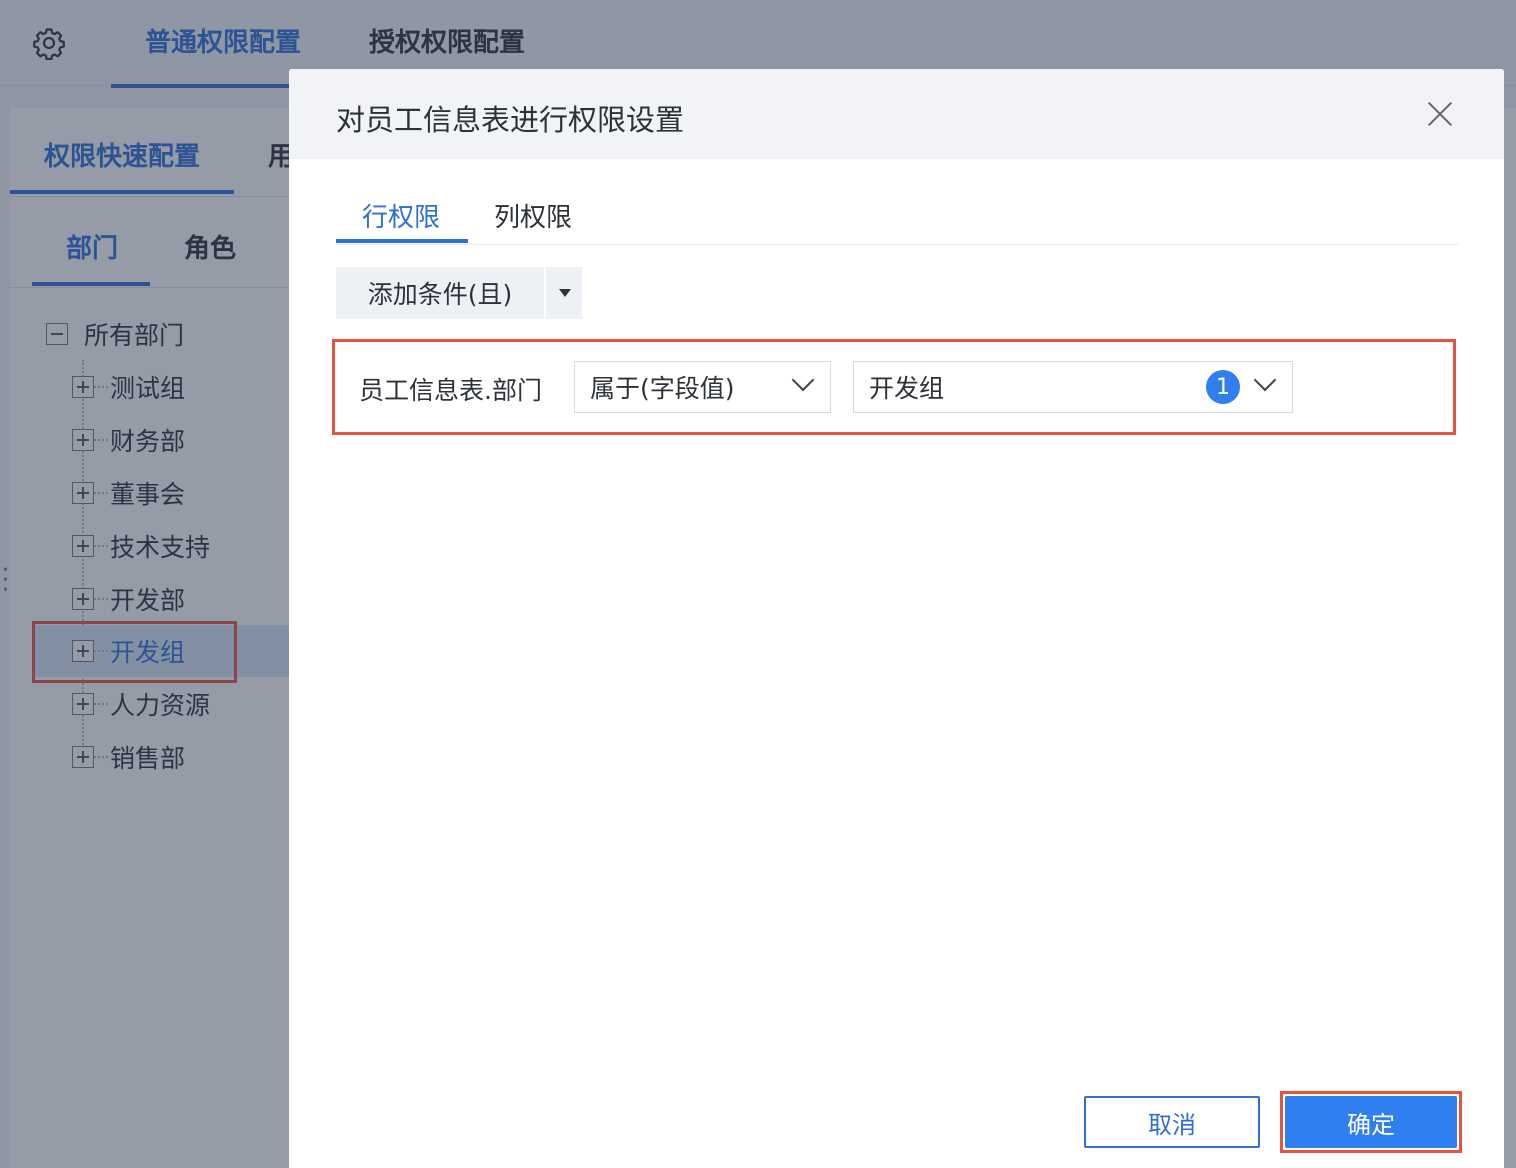 Image resolution: width=1516 pixels, height=1168 pixels. Describe the element at coordinates (401, 215) in the screenshot. I see `tab-row-permission: 行权限` at that location.